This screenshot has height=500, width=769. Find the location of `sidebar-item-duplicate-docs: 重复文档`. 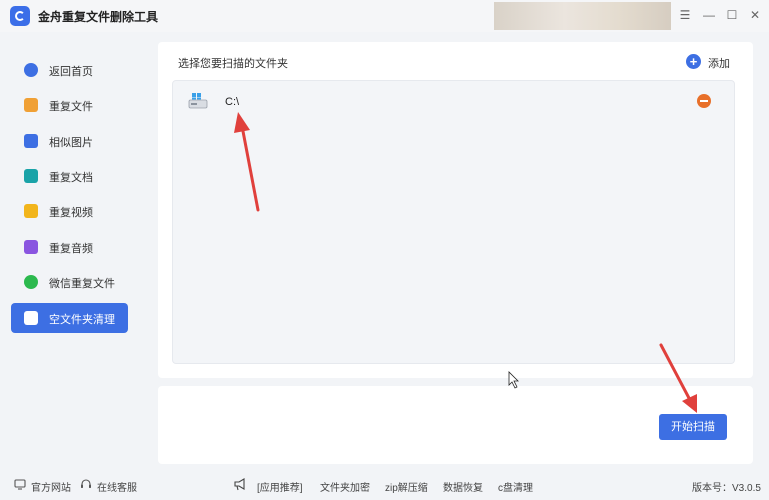

sidebar-item-duplicate-docs: 重复文档 is located at coordinates (69, 176).